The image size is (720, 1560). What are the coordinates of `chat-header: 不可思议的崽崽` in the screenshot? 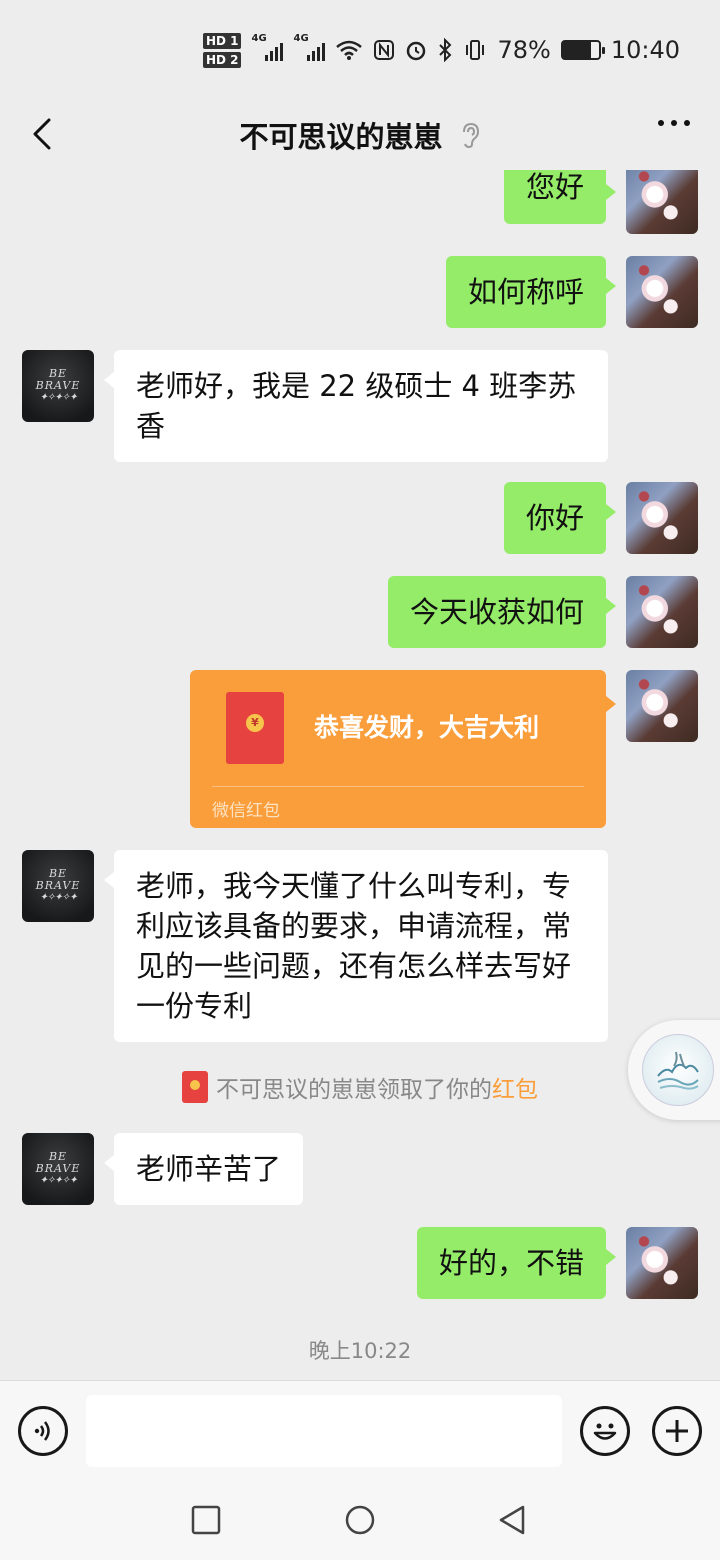 It's located at (360, 135).